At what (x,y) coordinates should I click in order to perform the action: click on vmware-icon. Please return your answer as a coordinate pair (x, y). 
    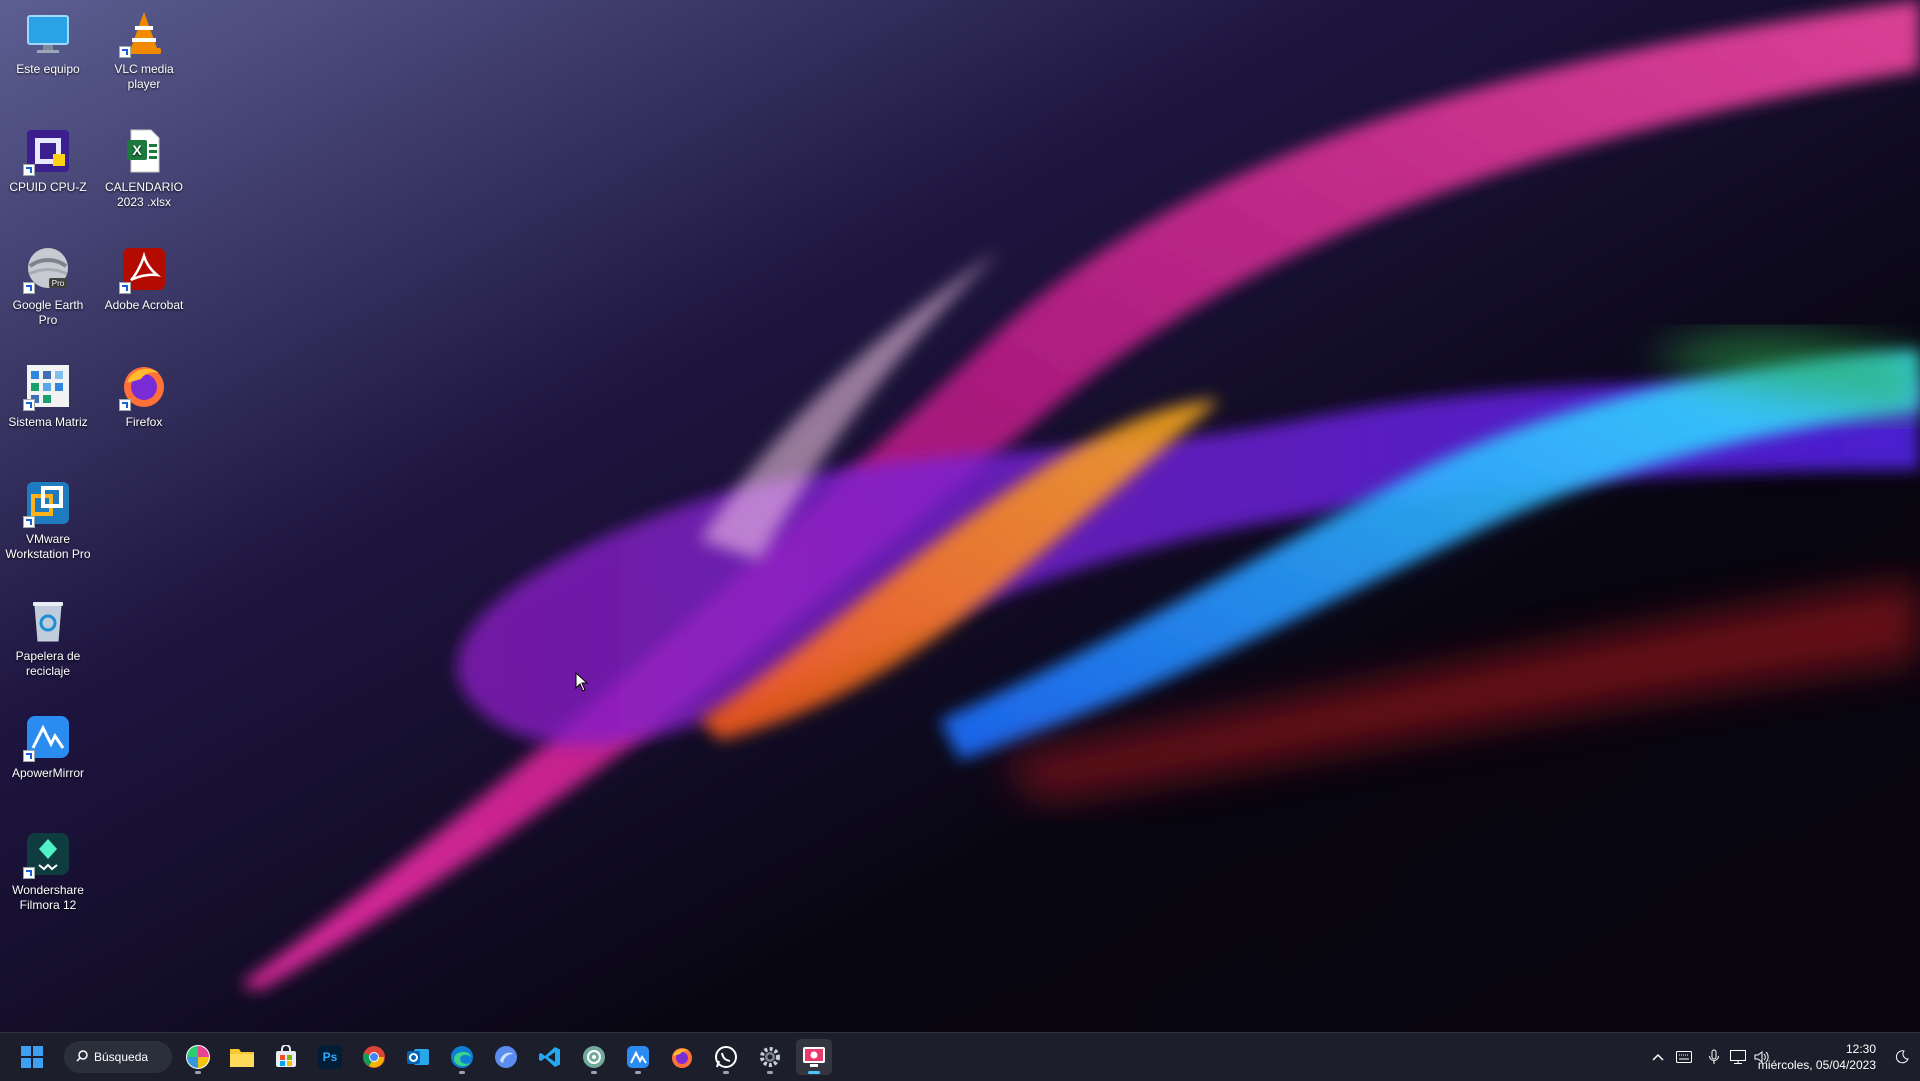
    Looking at the image, I should click on (48, 503).